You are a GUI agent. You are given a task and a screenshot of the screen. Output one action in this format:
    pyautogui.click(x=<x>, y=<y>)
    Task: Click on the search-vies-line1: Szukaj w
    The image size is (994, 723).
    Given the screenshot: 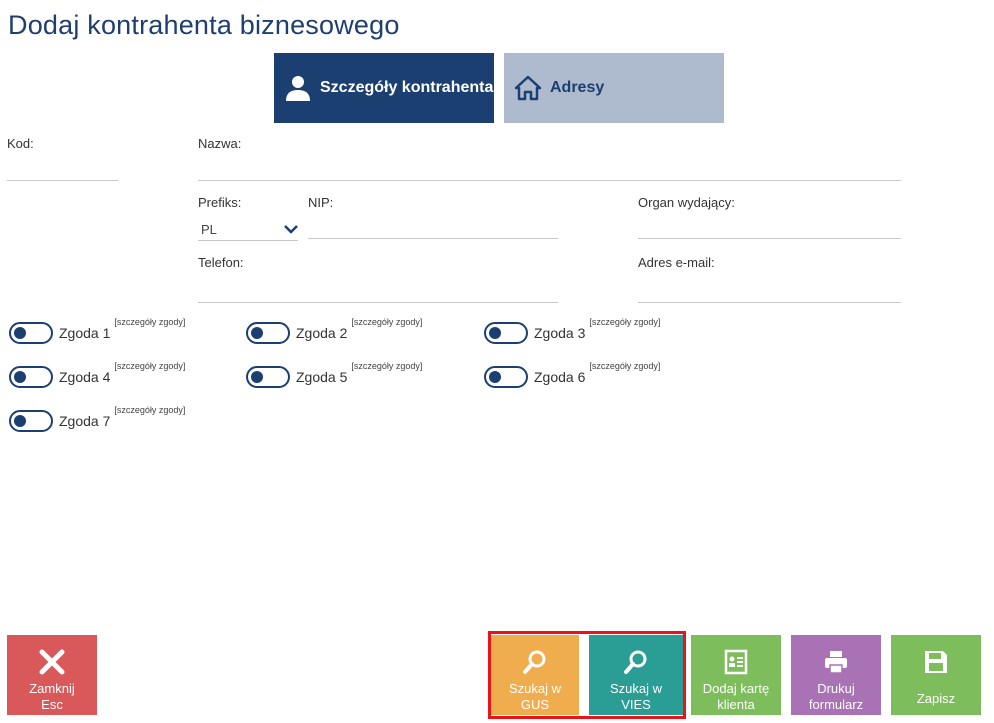 What is the action you would take?
    pyautogui.click(x=636, y=688)
    